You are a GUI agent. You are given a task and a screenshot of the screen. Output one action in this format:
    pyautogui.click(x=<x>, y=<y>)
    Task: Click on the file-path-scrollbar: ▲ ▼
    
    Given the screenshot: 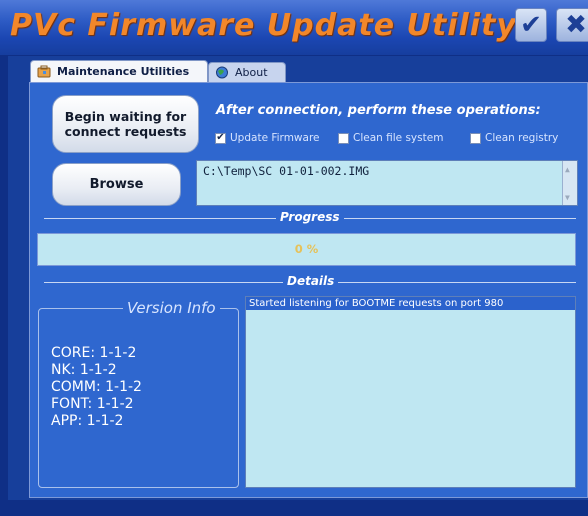 What is the action you would take?
    pyautogui.click(x=569, y=183)
    